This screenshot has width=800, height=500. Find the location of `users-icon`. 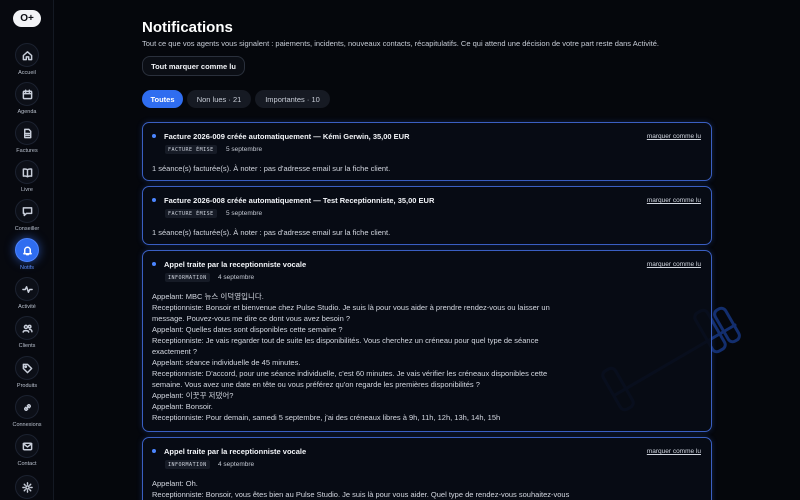

users-icon is located at coordinates (27, 328).